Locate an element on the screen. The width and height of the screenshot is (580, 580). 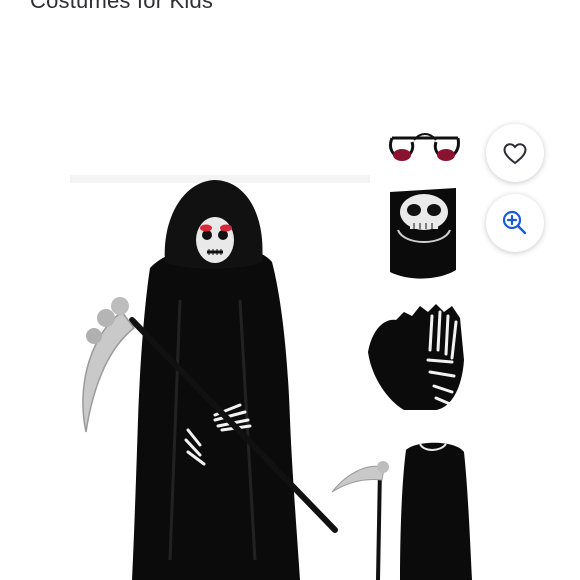
zoom-button is located at coordinates (515, 223).